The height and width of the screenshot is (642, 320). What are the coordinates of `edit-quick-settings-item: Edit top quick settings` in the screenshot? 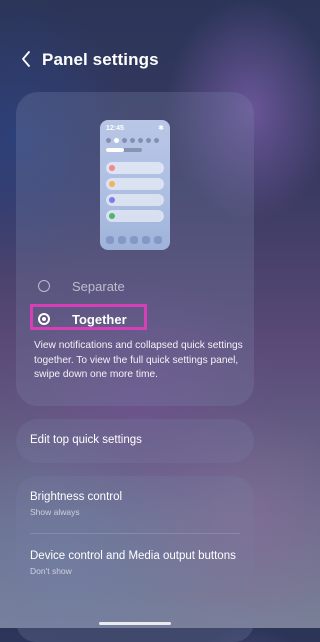 It's located at (135, 441).